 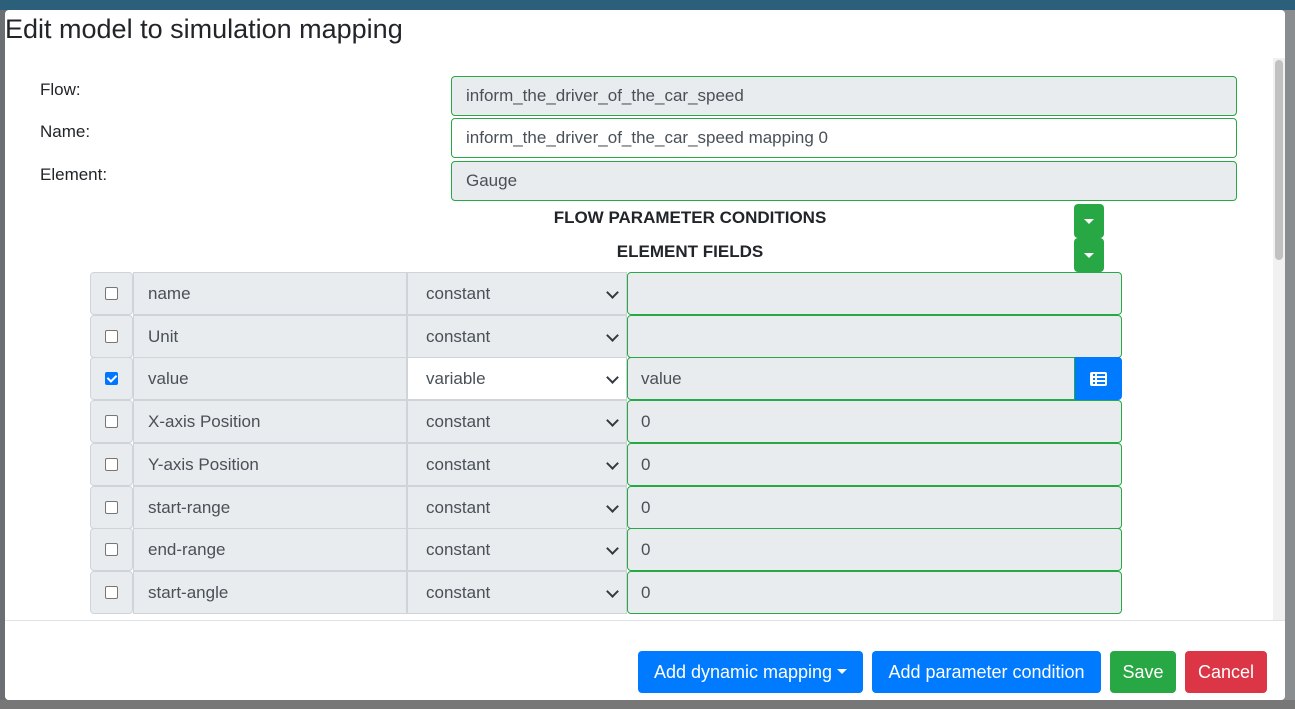 I want to click on field-name: Unit, so click(x=270, y=336).